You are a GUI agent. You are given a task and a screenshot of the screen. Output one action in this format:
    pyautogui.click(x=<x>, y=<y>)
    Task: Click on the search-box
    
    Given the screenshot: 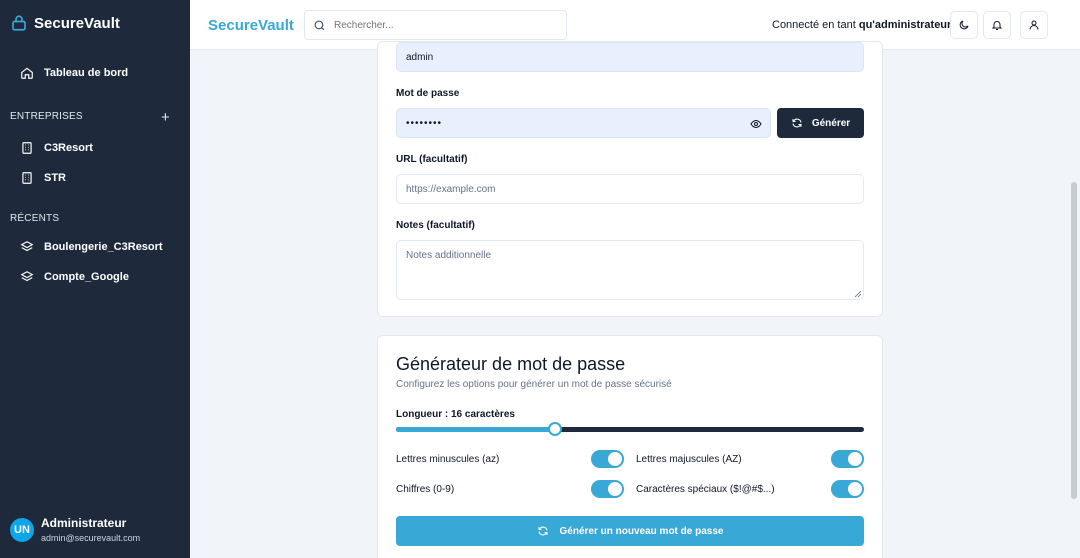 What is the action you would take?
    pyautogui.click(x=435, y=25)
    